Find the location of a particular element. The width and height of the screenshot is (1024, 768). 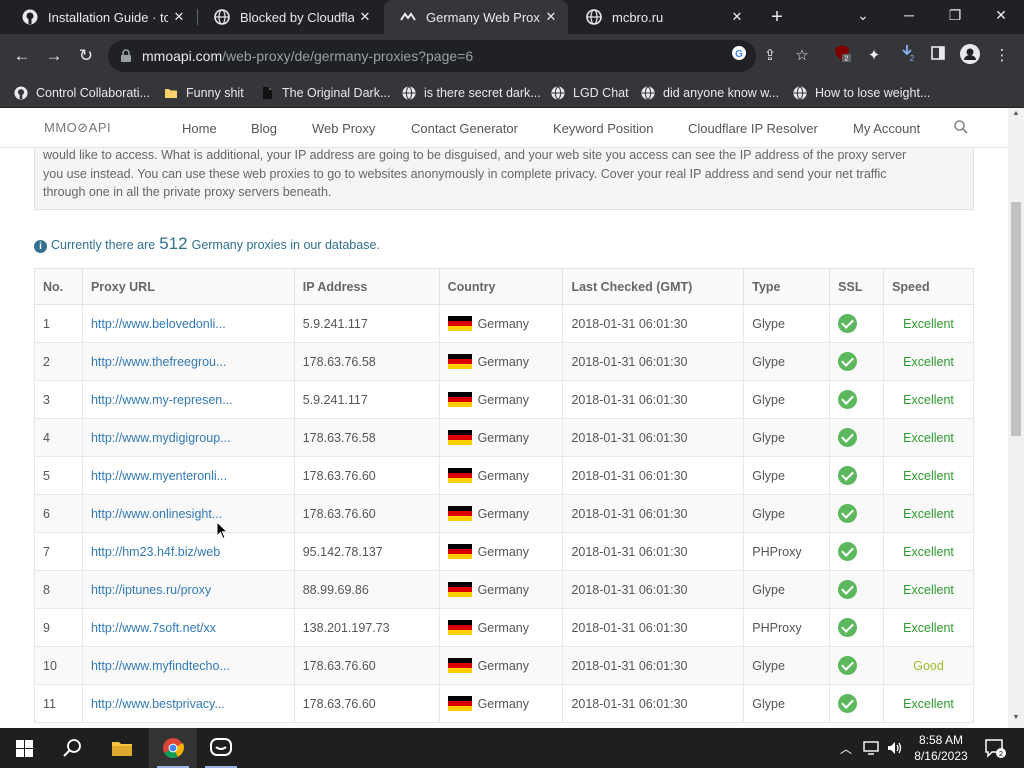

notification-center-icon: 2 is located at coordinates (995, 748).